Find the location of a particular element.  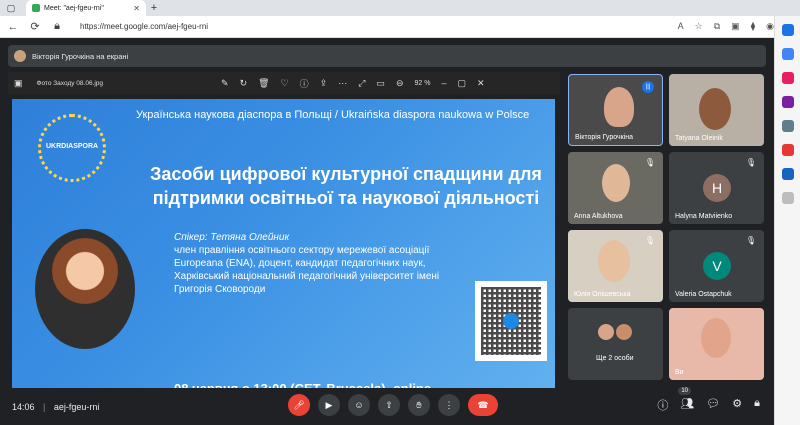

info-icon: ⓘ is located at coordinates (304, 83).